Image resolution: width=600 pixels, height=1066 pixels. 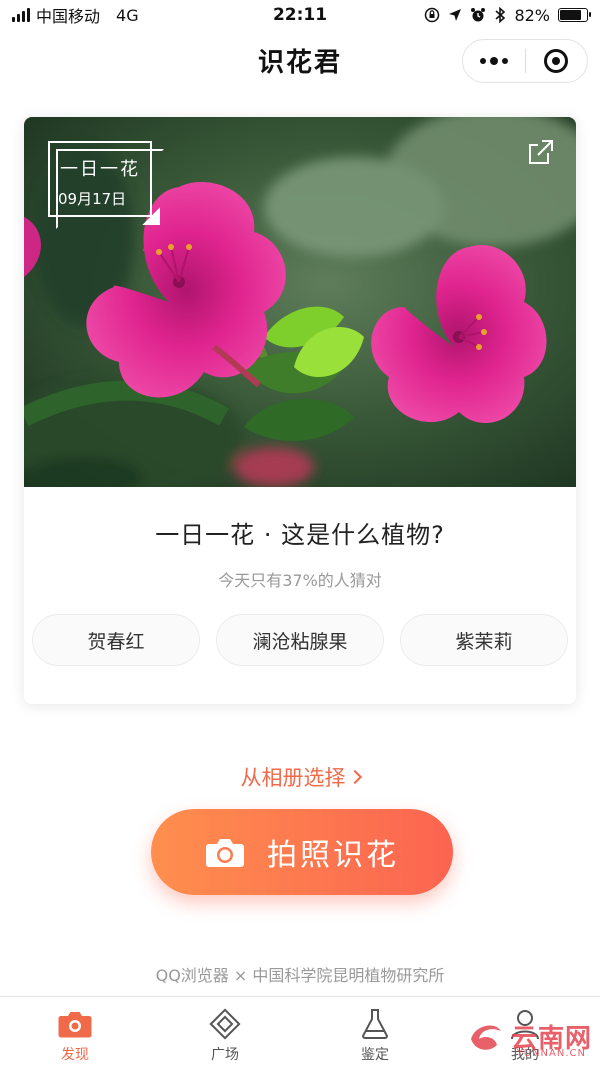 I want to click on quiz-question: 一日一花 · 这是什么植物?, so click(x=300, y=535).